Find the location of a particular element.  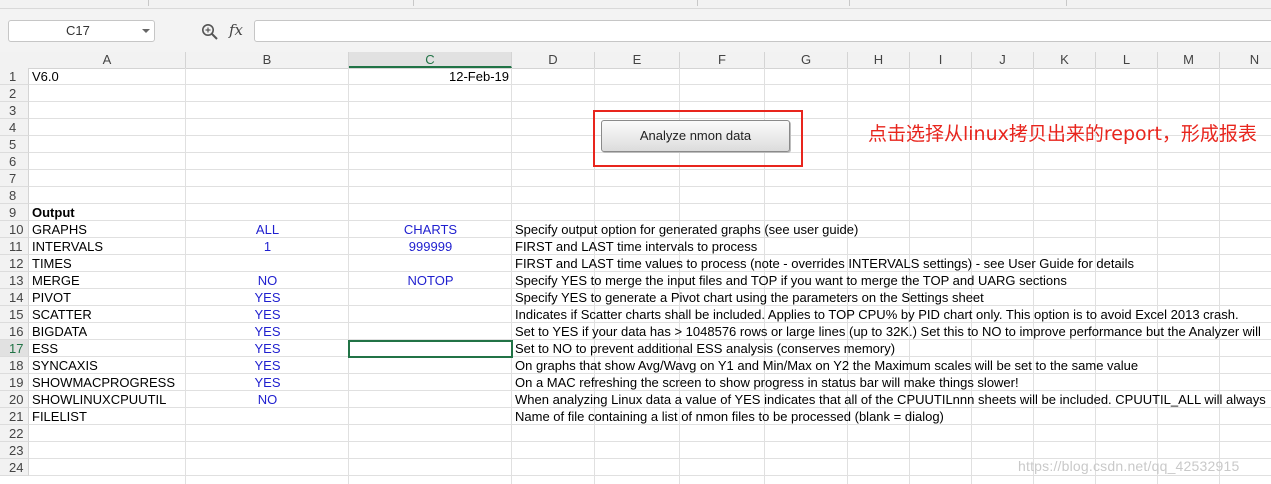

cell-a18: SYNCAXIS is located at coordinates (65, 365).